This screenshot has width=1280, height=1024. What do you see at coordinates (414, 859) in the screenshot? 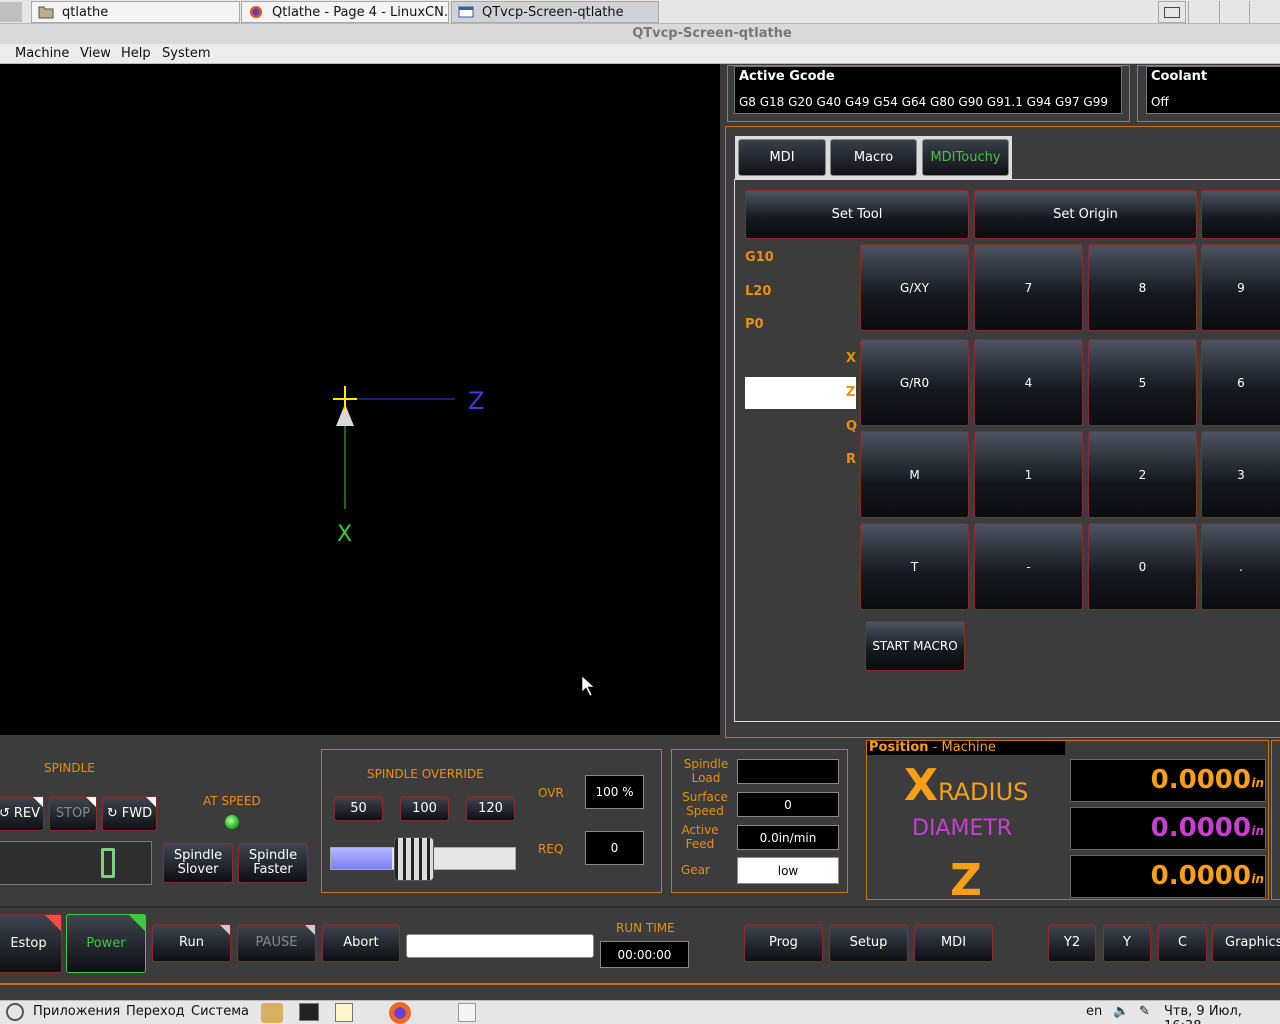
I see `slider-handle` at bounding box center [414, 859].